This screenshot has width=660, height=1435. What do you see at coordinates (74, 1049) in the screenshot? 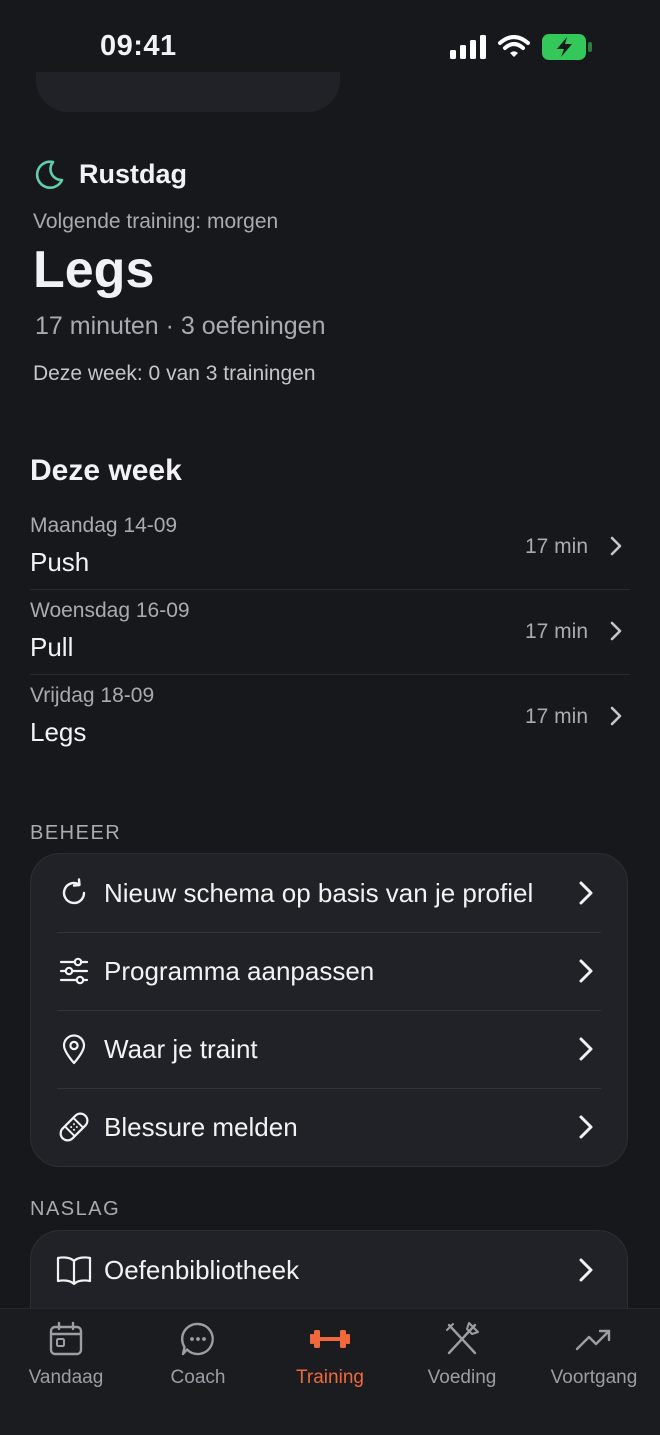
I see `location-pin-icon` at bounding box center [74, 1049].